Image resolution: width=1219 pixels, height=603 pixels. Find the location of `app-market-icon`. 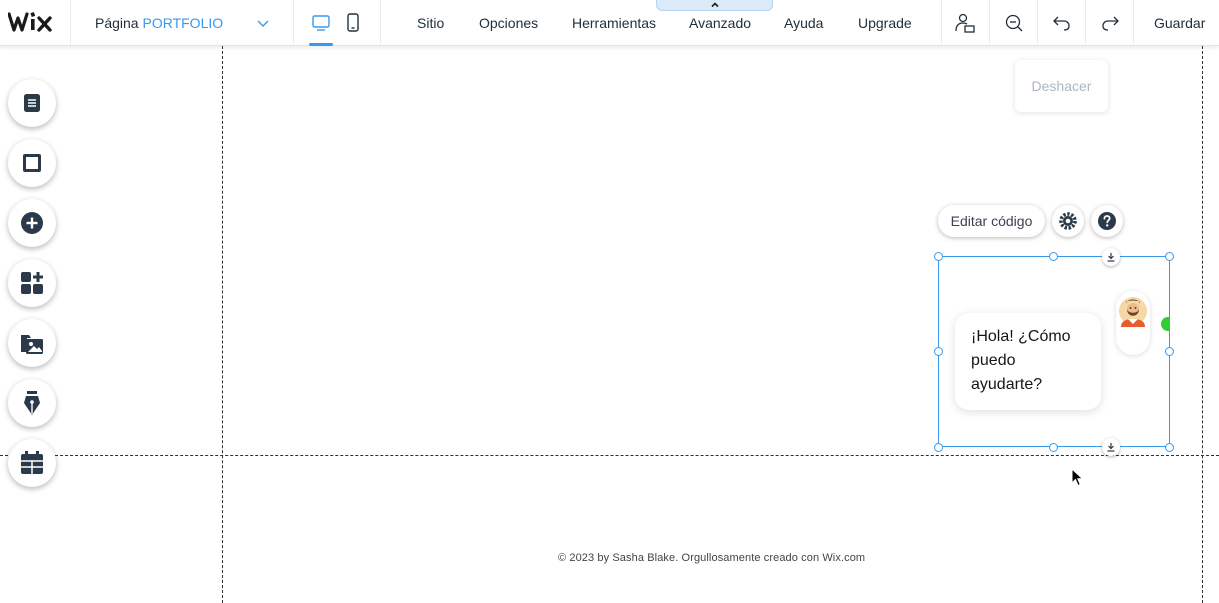

app-market-icon is located at coordinates (32, 283).